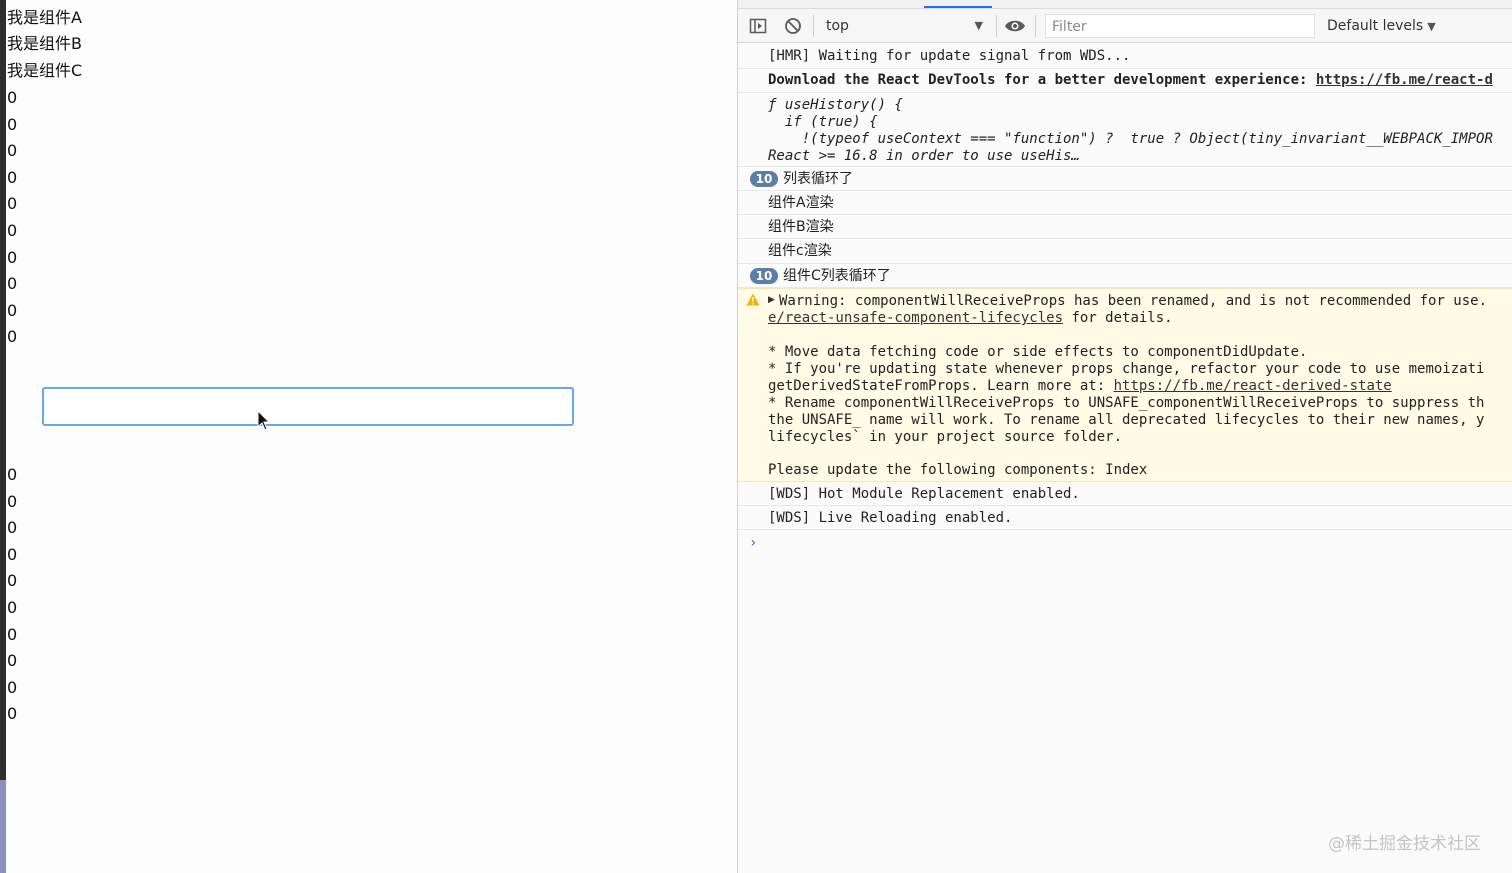 The height and width of the screenshot is (873, 1512). I want to click on console-message: 组件c渲染, so click(1125, 251).